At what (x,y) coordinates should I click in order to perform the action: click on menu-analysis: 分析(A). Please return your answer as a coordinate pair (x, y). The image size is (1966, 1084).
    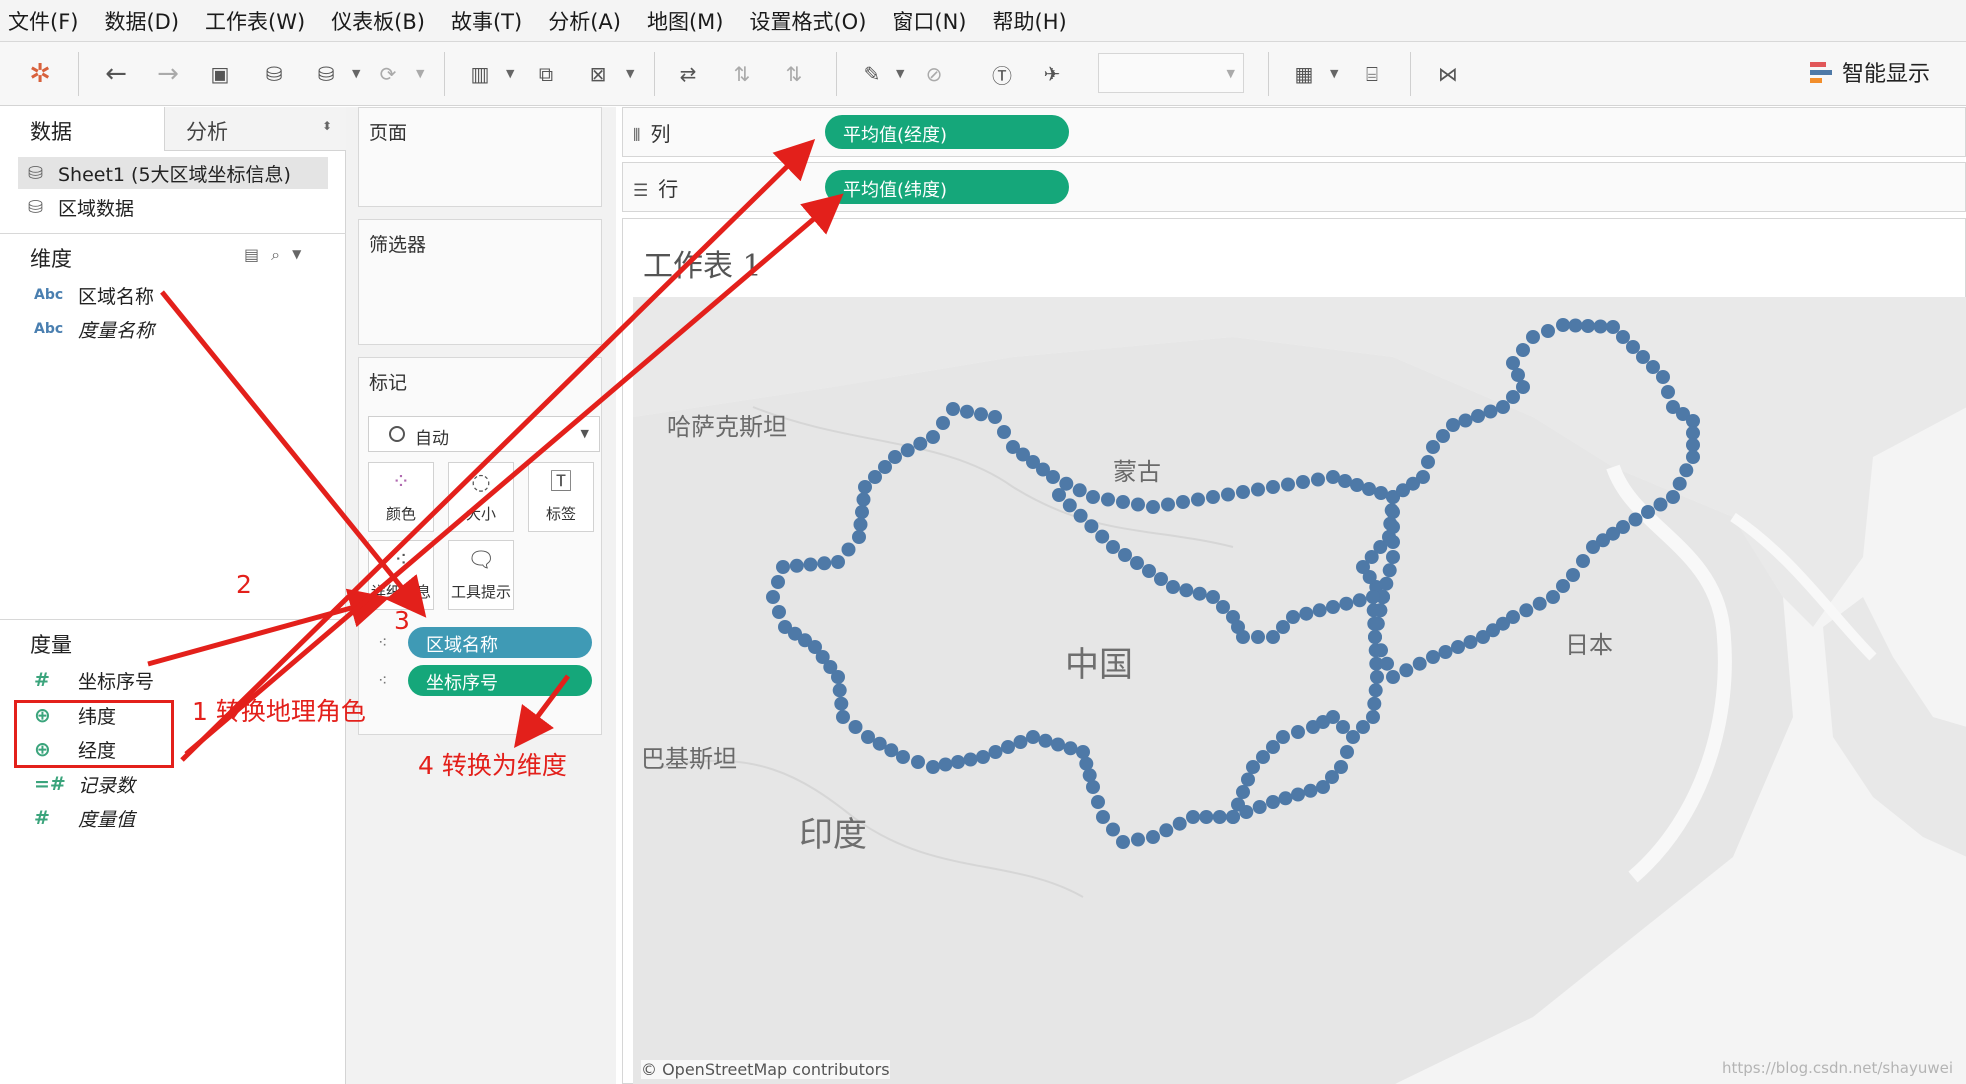
    Looking at the image, I should click on (584, 21).